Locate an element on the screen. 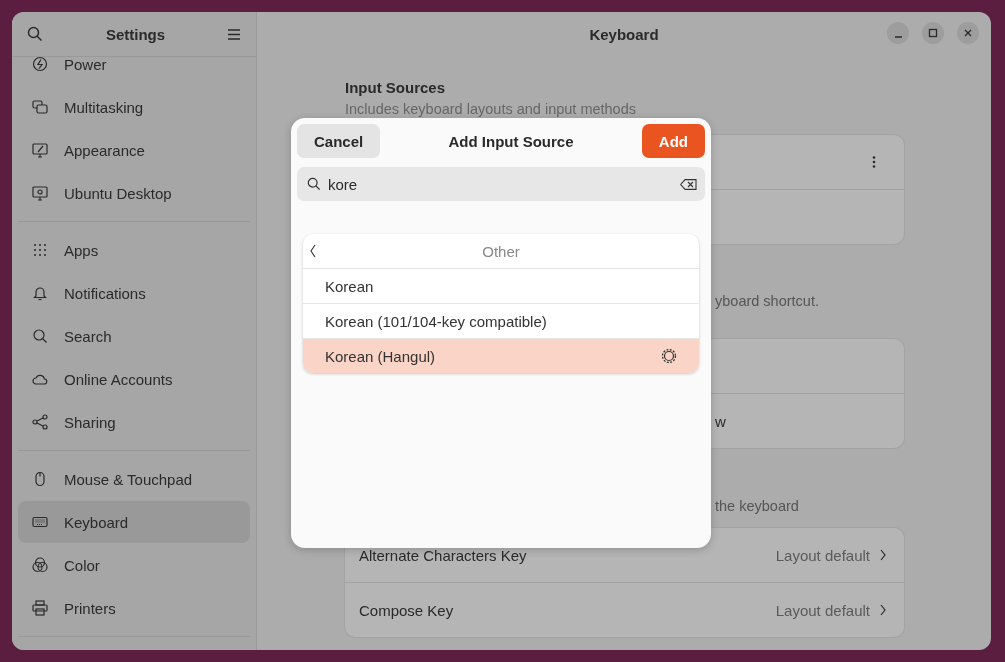  printer-icon is located at coordinates (40, 608).